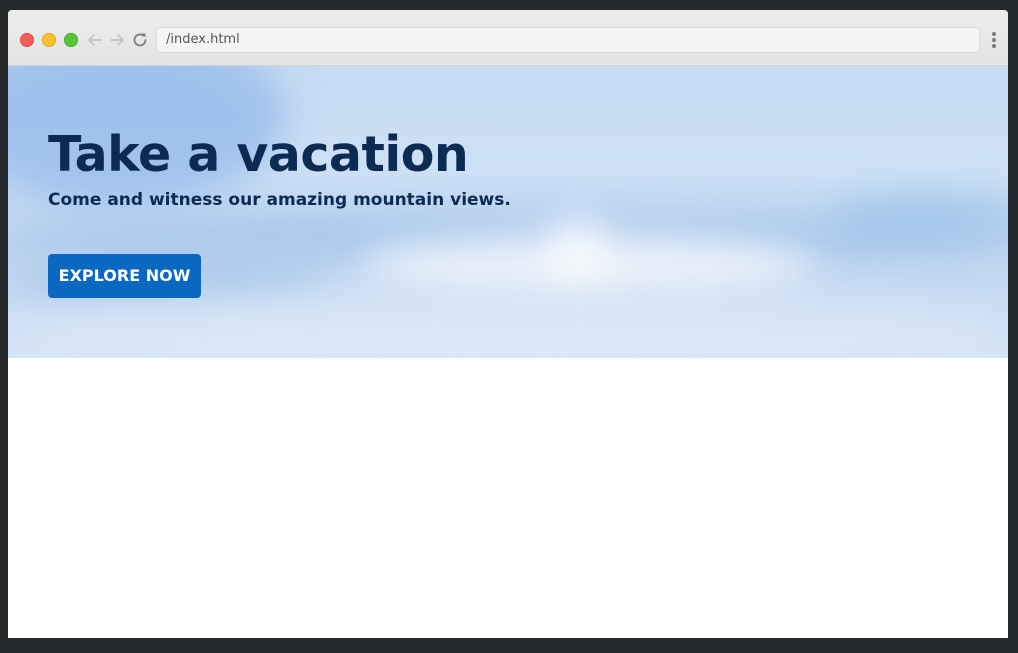 This screenshot has height=653, width=1018. Describe the element at coordinates (27, 40) in the screenshot. I see `close-window-button` at that location.